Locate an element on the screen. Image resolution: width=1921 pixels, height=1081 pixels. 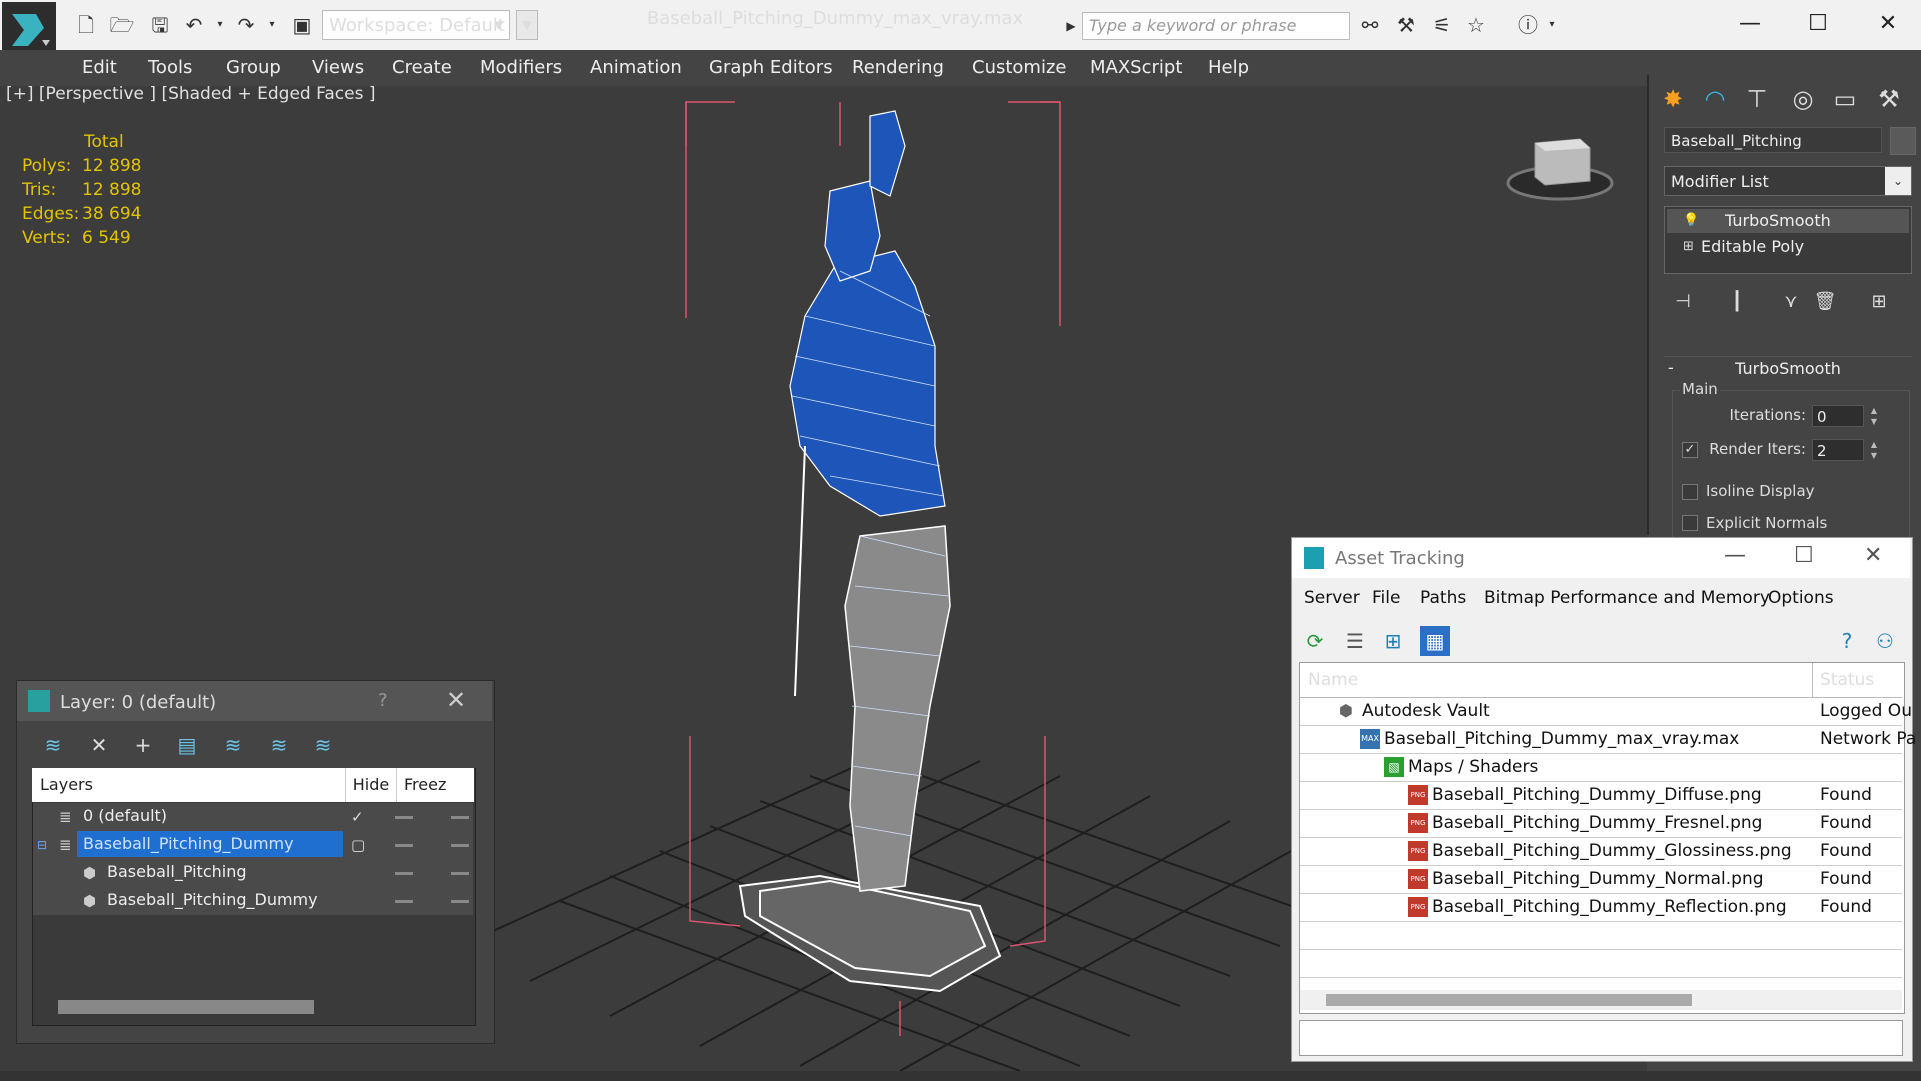
pin-stack-icon: ⊣ is located at coordinates (1683, 302).